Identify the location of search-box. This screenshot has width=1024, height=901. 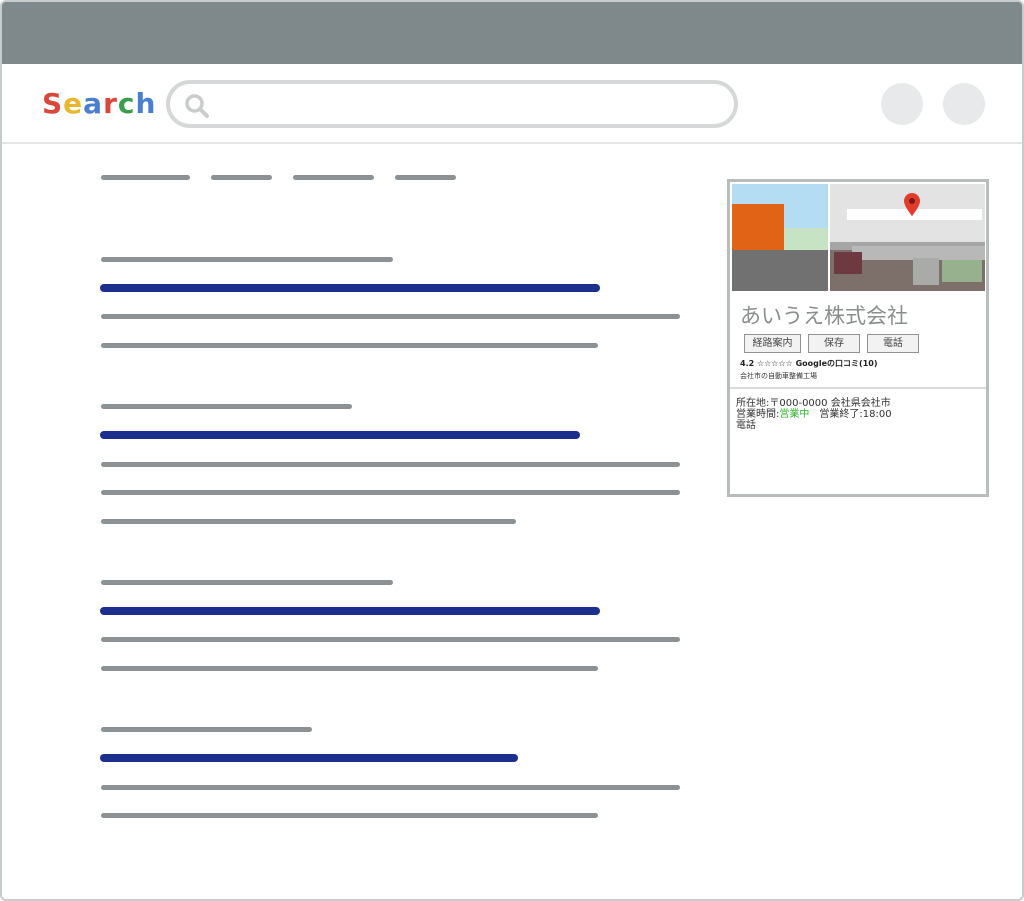
(452, 104).